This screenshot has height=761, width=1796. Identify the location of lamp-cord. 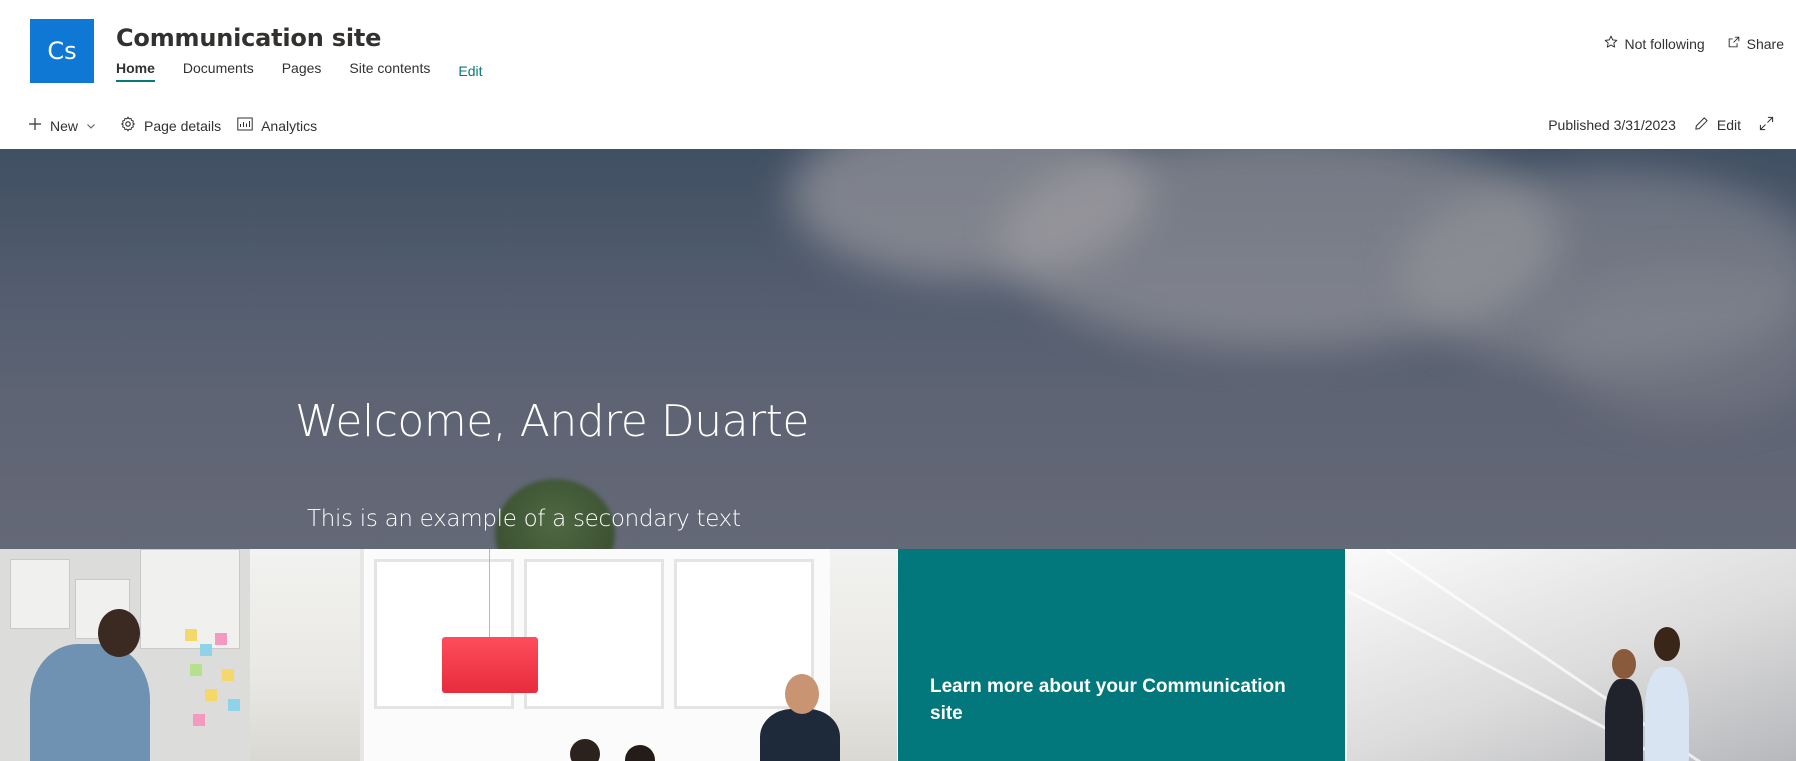
(489, 593).